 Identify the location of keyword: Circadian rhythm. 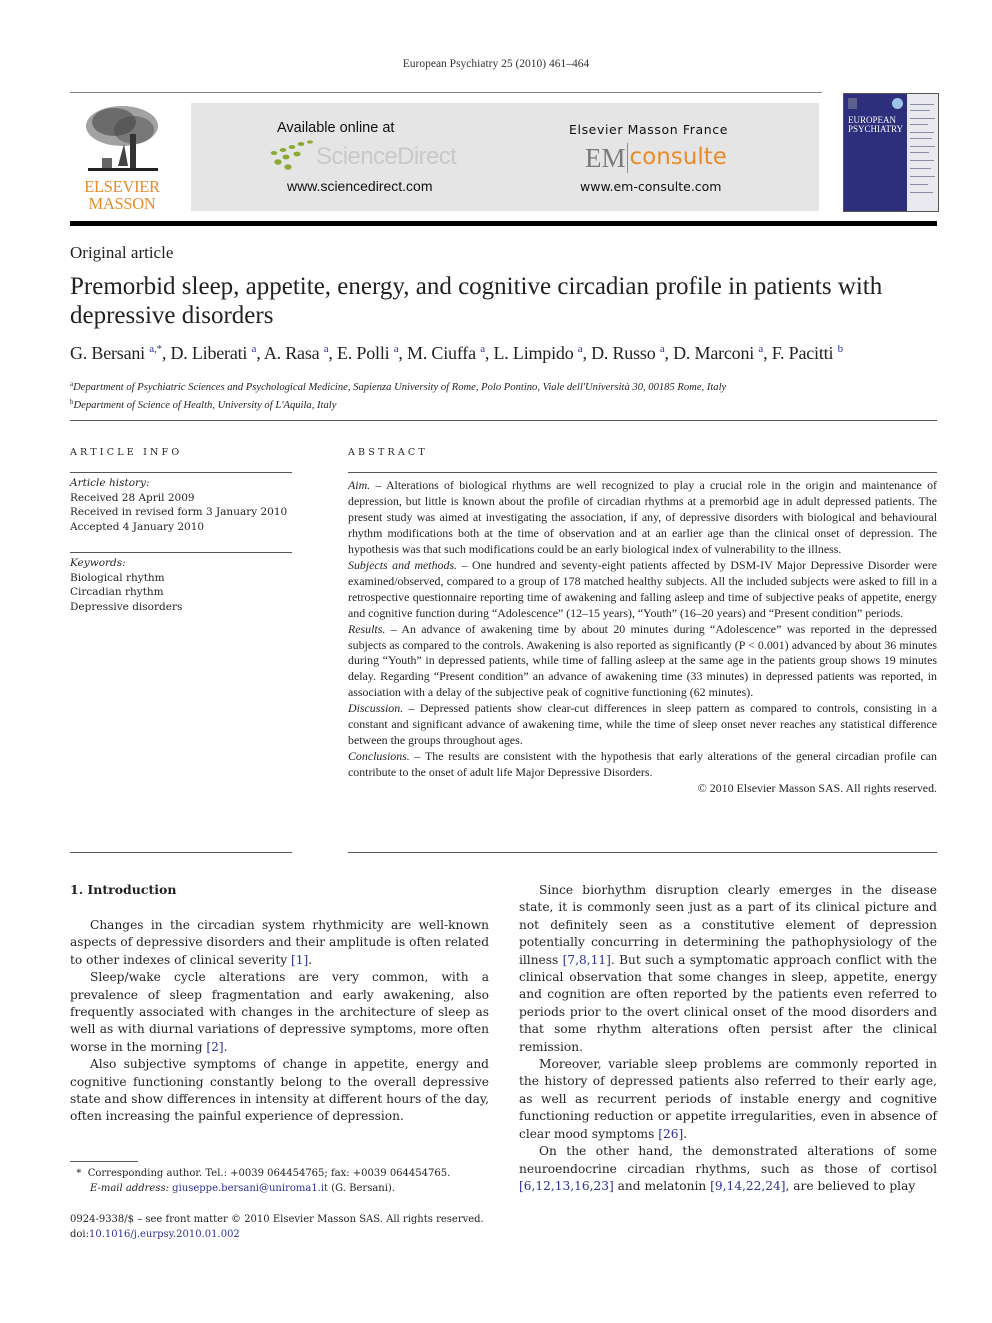
(117, 592).